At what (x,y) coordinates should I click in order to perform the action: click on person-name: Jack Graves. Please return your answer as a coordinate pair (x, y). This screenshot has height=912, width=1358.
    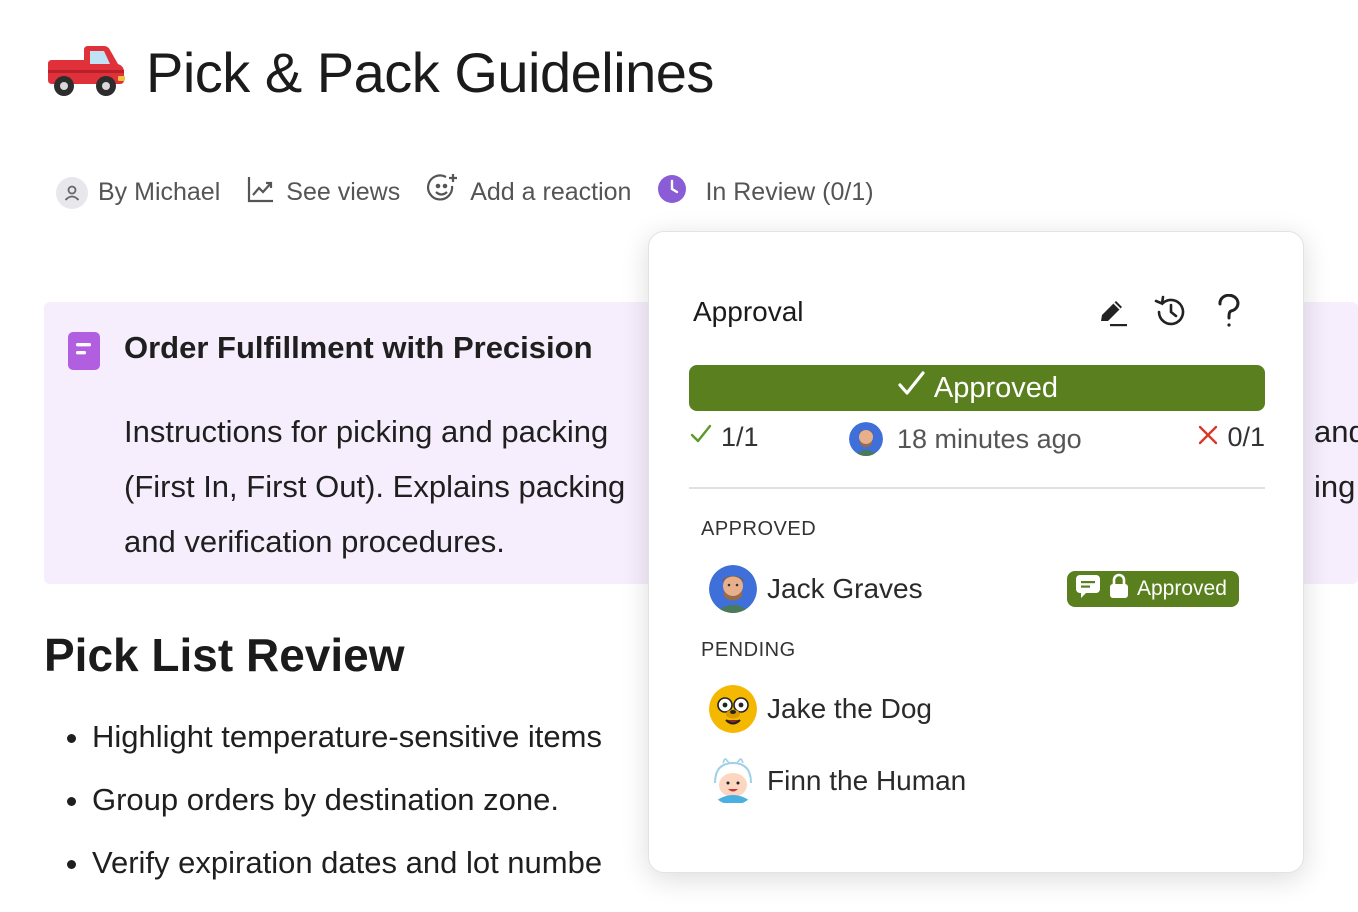
    Looking at the image, I should click on (845, 588).